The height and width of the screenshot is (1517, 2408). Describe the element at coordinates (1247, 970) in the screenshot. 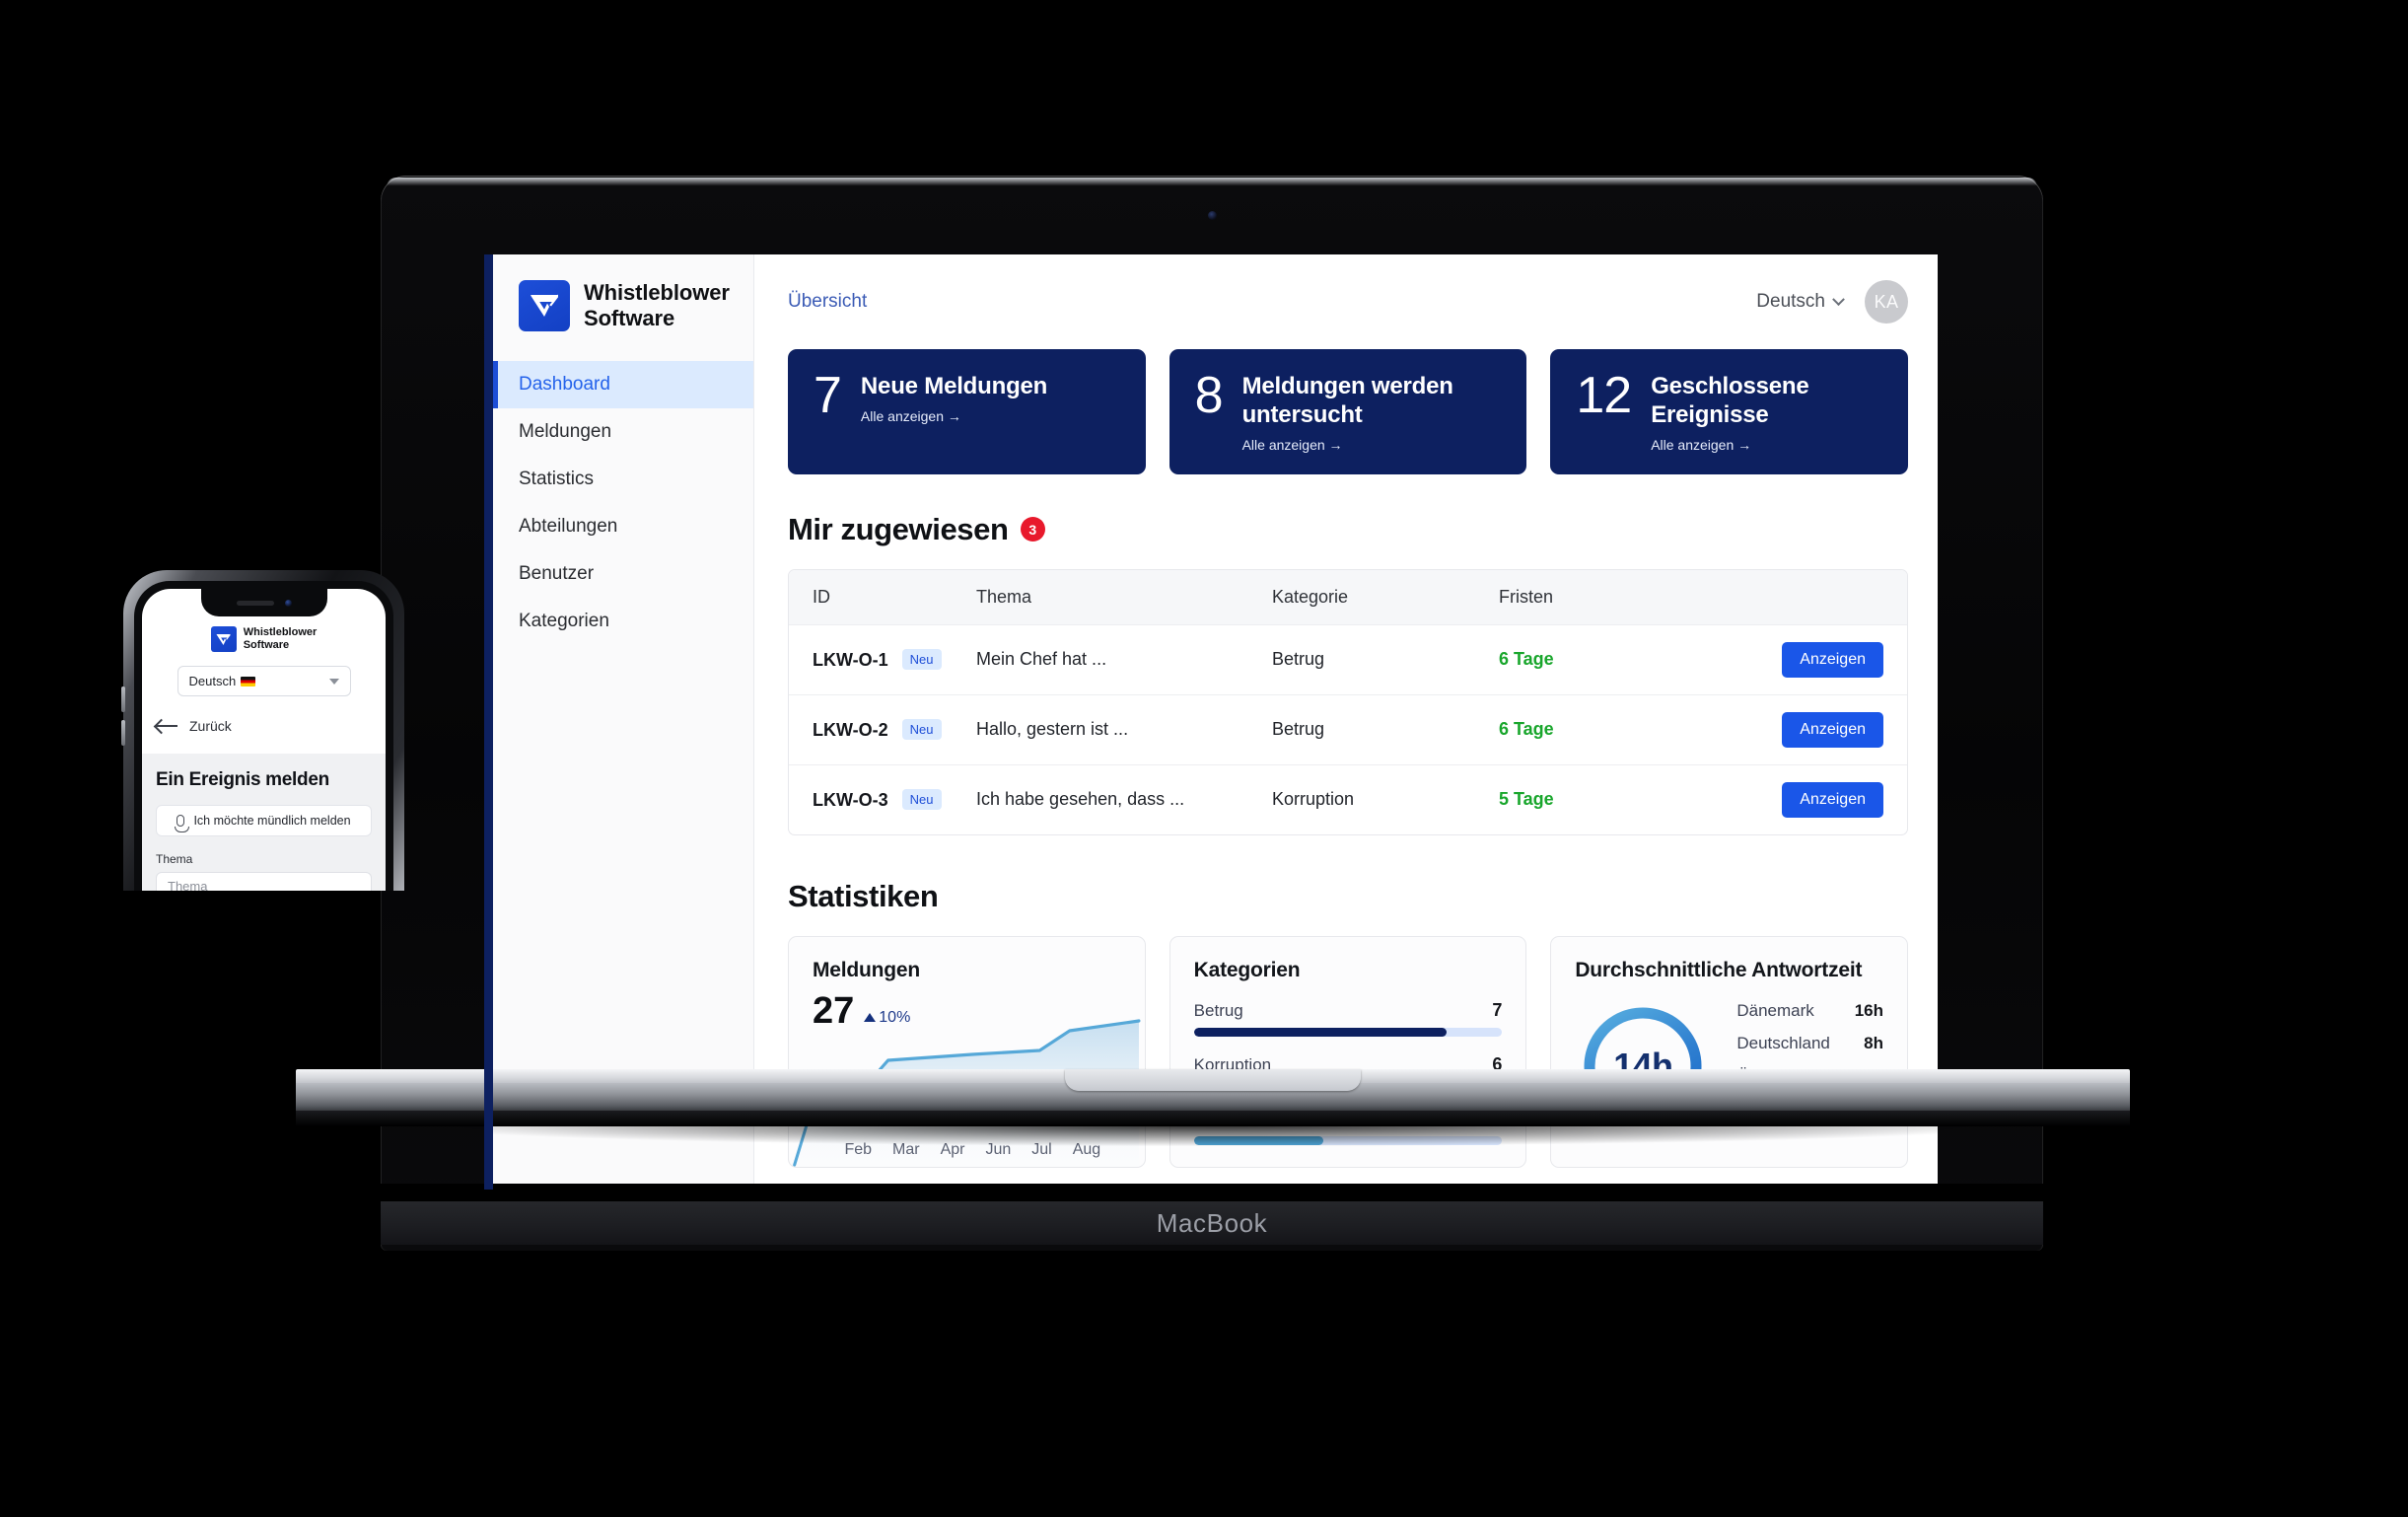

I see `chart-title: Kategorien` at that location.